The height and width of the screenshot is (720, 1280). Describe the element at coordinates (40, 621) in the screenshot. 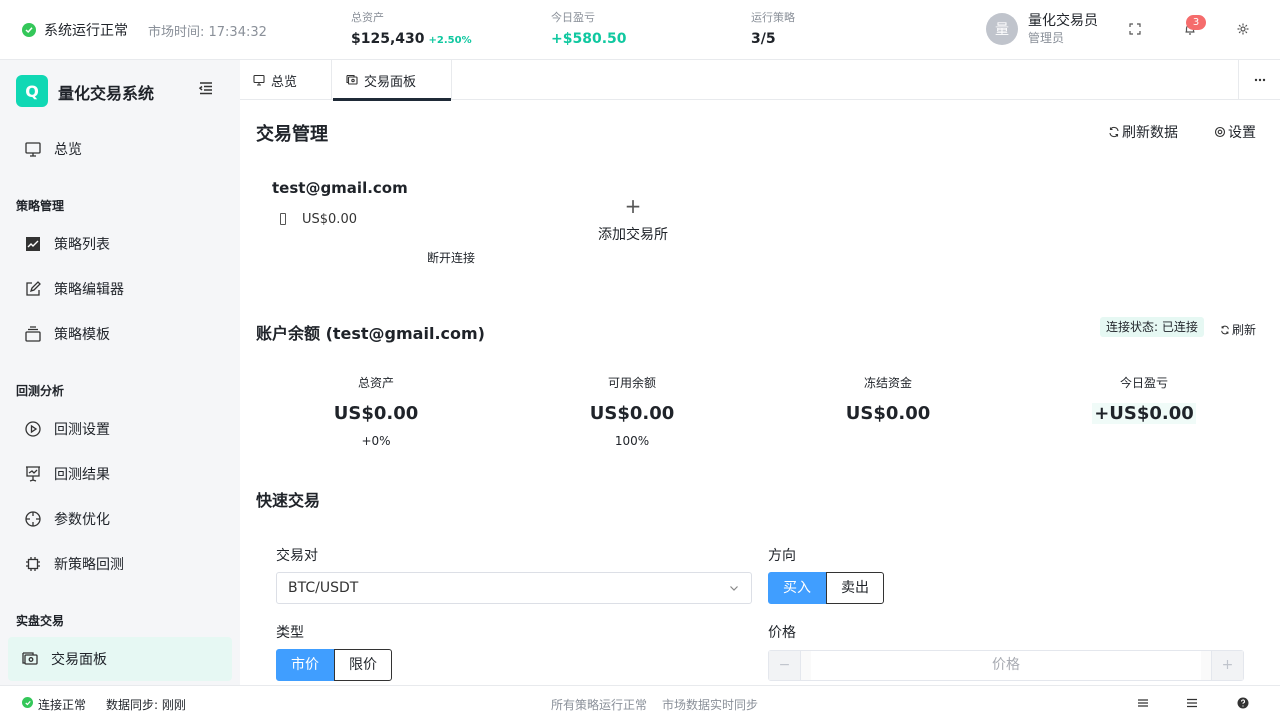

I see `nav-group-live: 实盘交易` at that location.